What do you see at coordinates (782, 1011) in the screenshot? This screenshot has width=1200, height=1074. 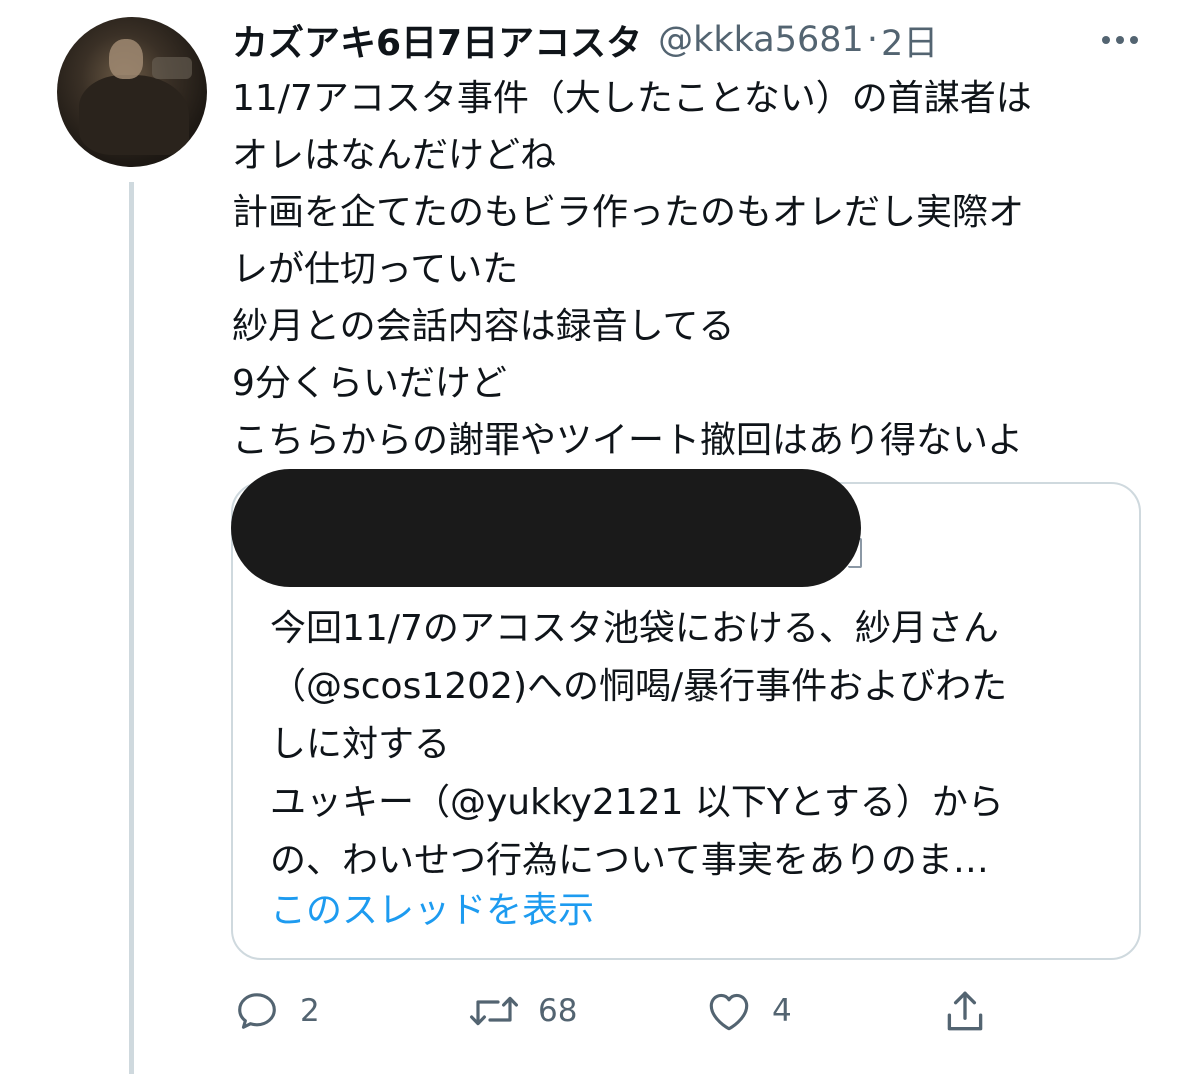 I see `like-count: 4` at bounding box center [782, 1011].